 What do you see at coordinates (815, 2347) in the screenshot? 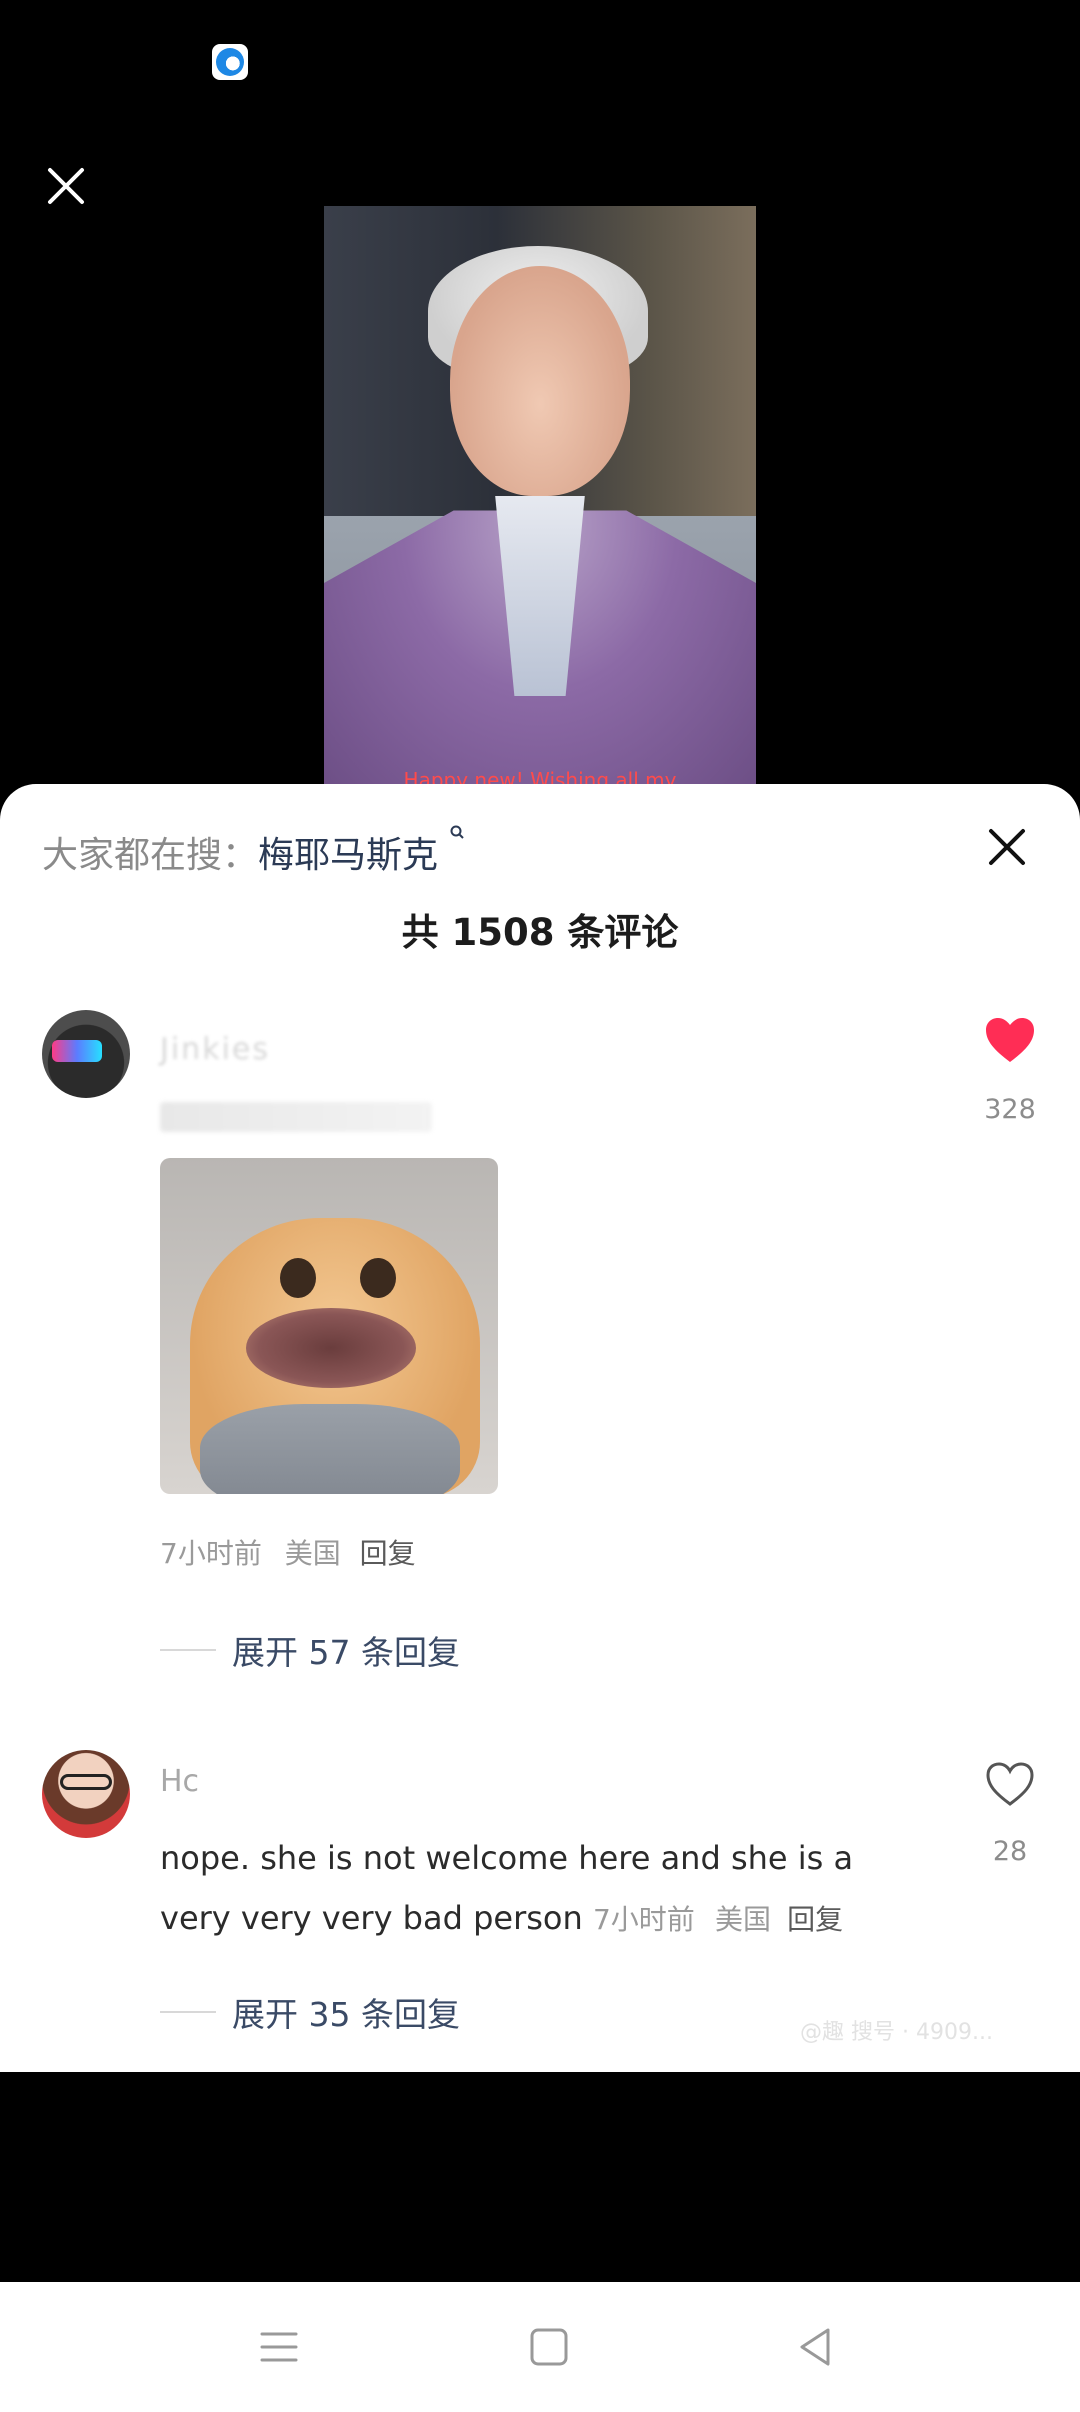
I see `back-icon` at bounding box center [815, 2347].